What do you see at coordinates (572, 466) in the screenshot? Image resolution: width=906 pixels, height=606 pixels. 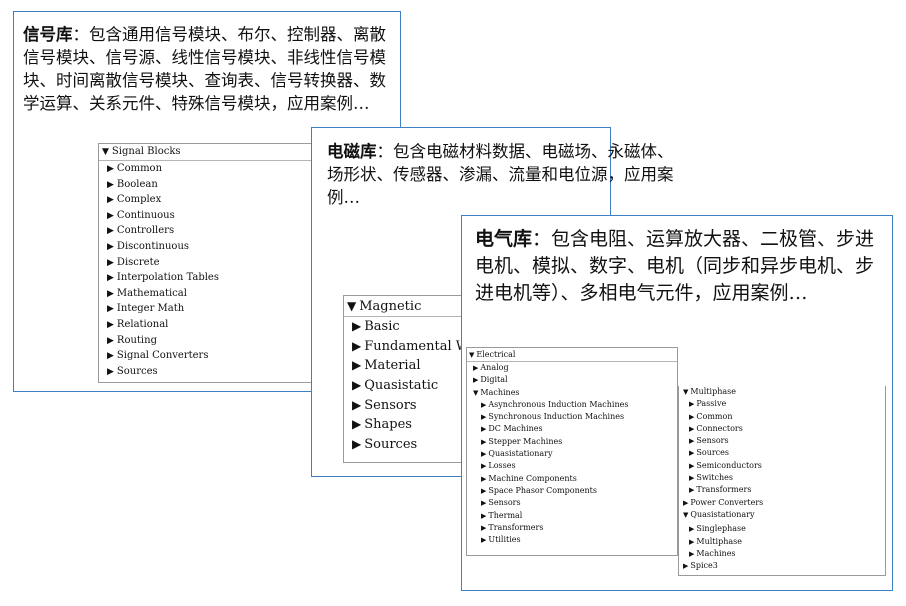 I see `tree-item: ▶ Losses` at bounding box center [572, 466].